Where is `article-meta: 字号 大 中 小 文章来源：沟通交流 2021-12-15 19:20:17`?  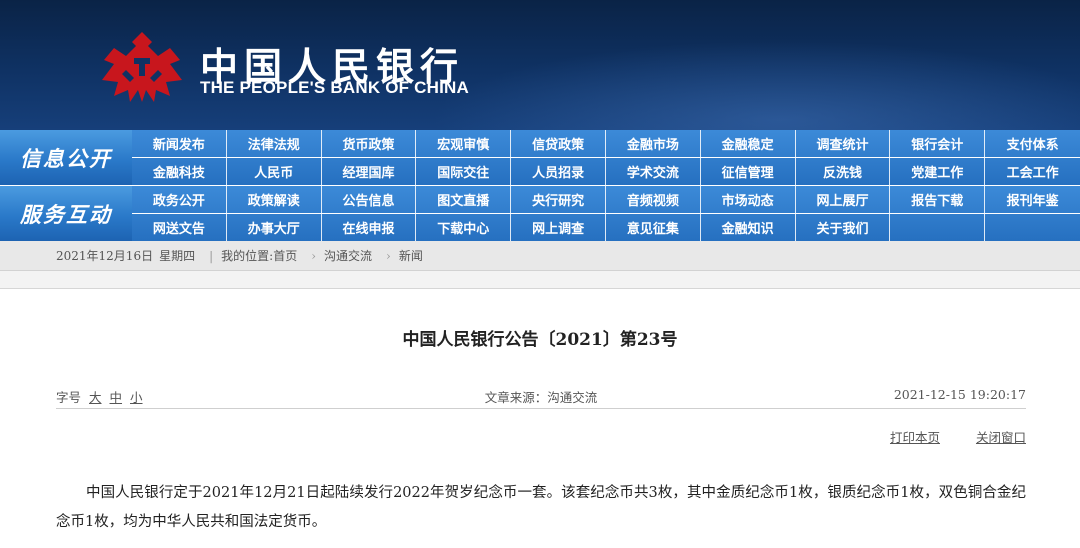
article-meta: 字号 大 中 小 文章来源：沟通交流 2021-12-15 19:20:17 is located at coordinates (541, 398).